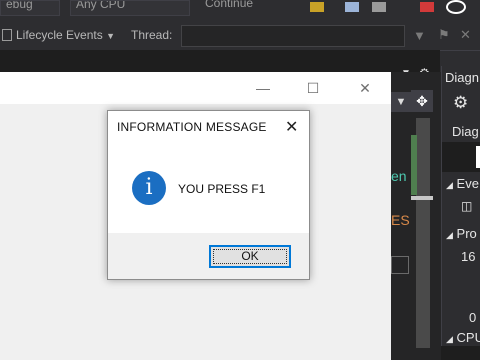 This screenshot has height=360, width=480. What do you see at coordinates (414, 165) in the screenshot?
I see `change-indicator-bar` at bounding box center [414, 165].